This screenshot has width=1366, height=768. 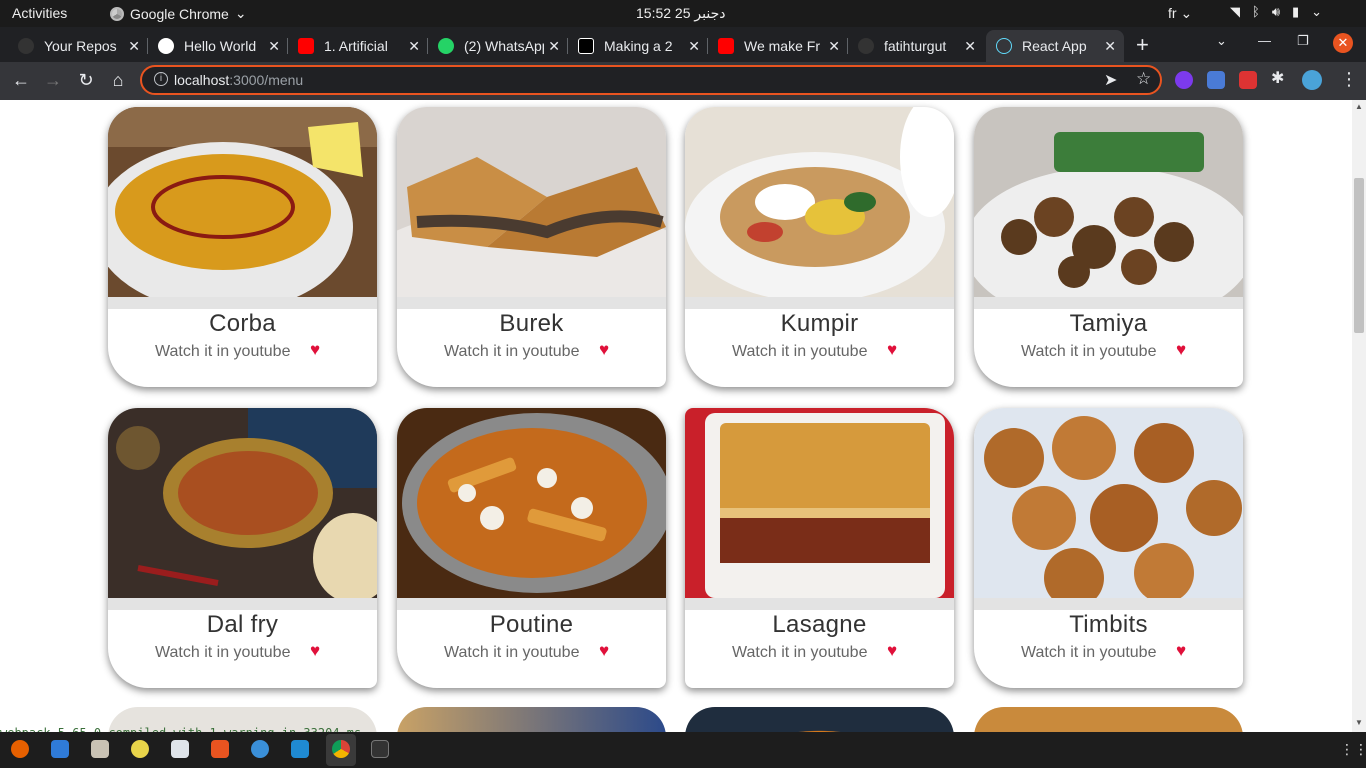 What do you see at coordinates (1280, 77) in the screenshot?
I see `puzzle-icon: ✱` at bounding box center [1280, 77].